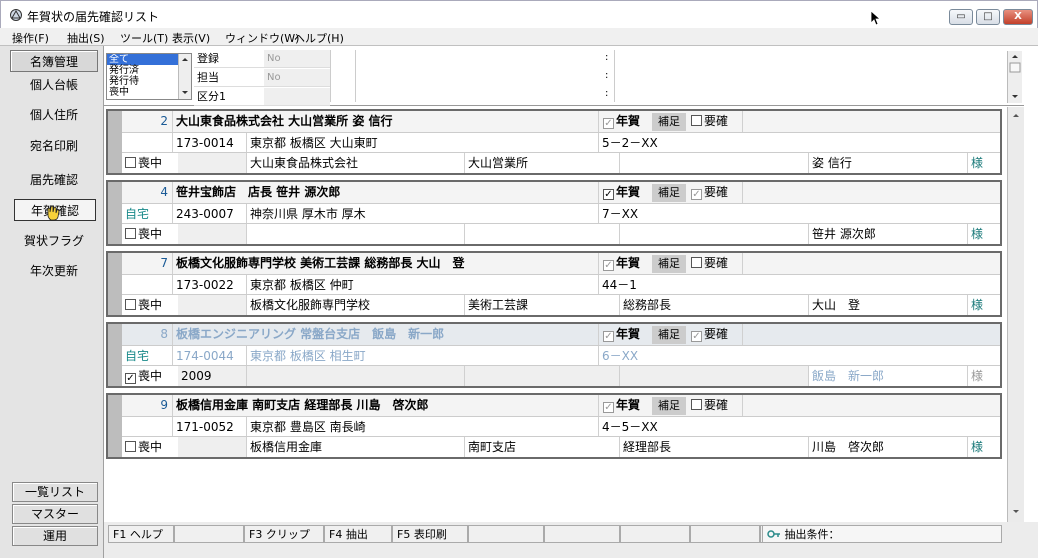  What do you see at coordinates (144, 38) in the screenshot?
I see `menu-tools: ツール(T)` at bounding box center [144, 38].